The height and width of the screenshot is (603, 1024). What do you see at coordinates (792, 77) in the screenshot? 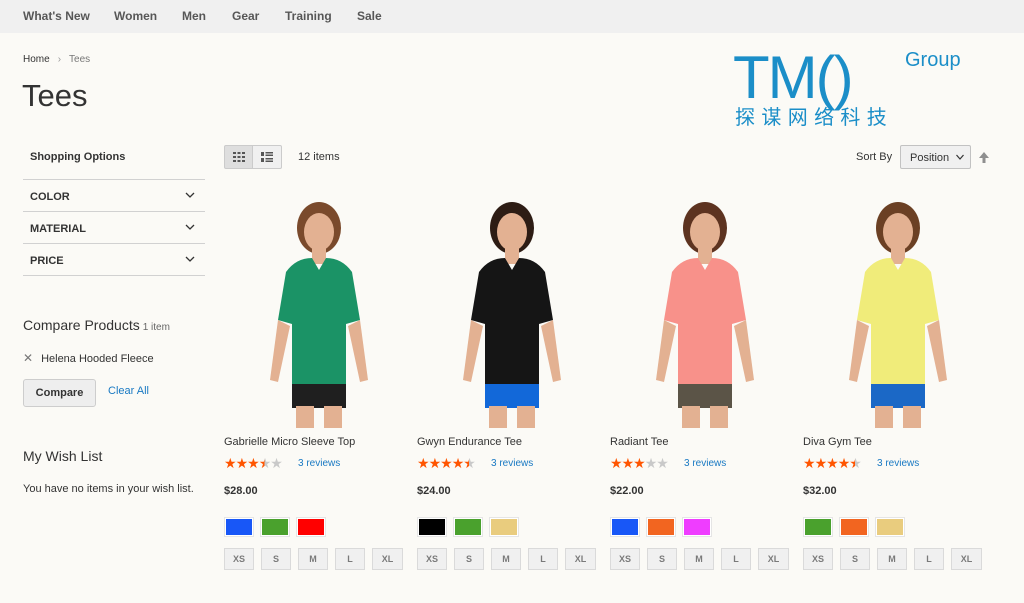
I see `logo-brand-text: TM()` at bounding box center [792, 77].